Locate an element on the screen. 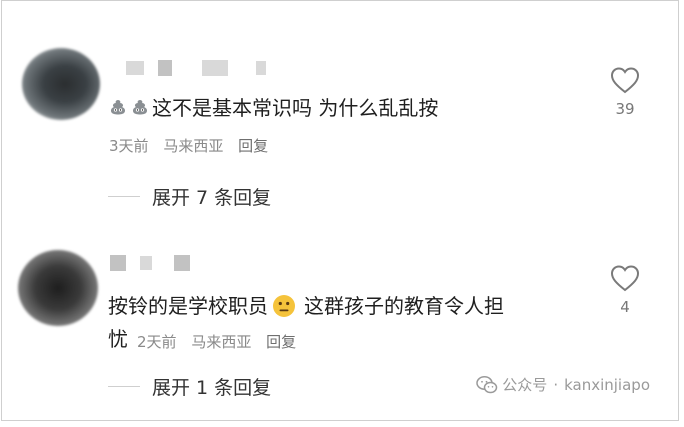 The image size is (684, 427). comment-text: 这不是基本常识吗 为什么乱乱按 is located at coordinates (273, 108).